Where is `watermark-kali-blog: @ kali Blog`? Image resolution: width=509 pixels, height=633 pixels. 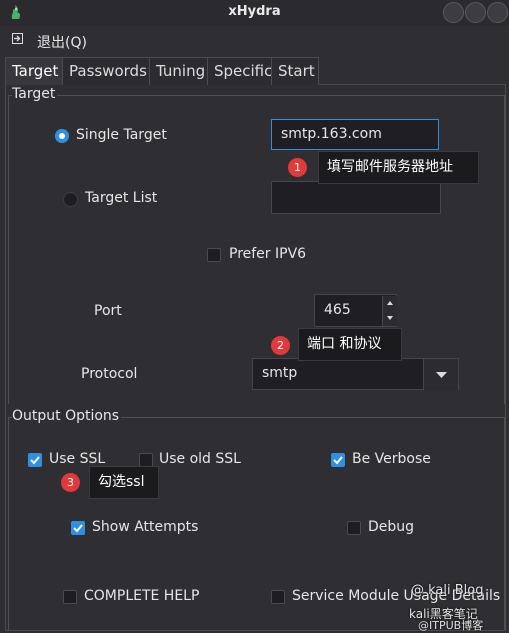 watermark-kali-blog: @ kali Blog is located at coordinates (447, 590).